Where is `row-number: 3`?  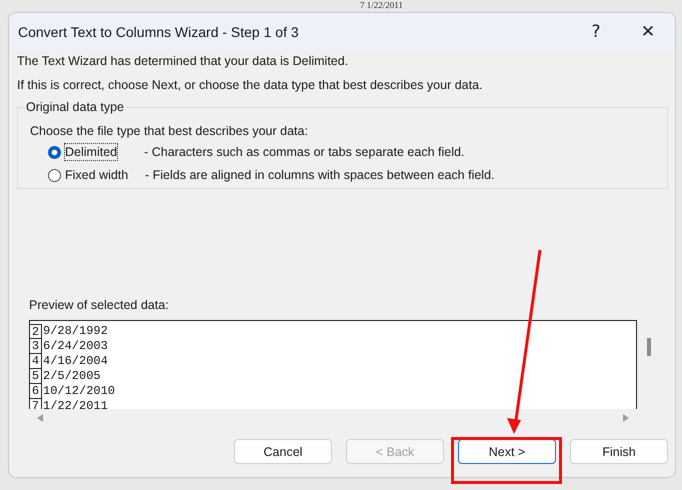 row-number: 3 is located at coordinates (36, 346).